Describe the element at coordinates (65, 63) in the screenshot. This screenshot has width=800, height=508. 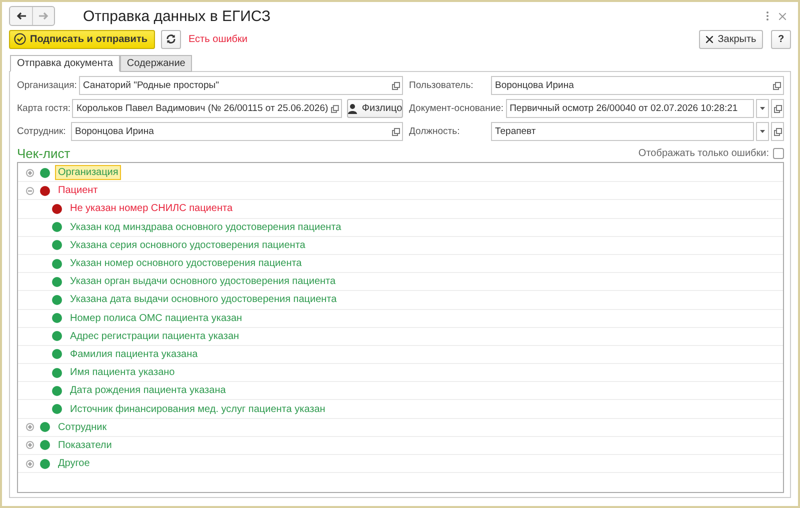
I see `tab: Отправка документа` at that location.